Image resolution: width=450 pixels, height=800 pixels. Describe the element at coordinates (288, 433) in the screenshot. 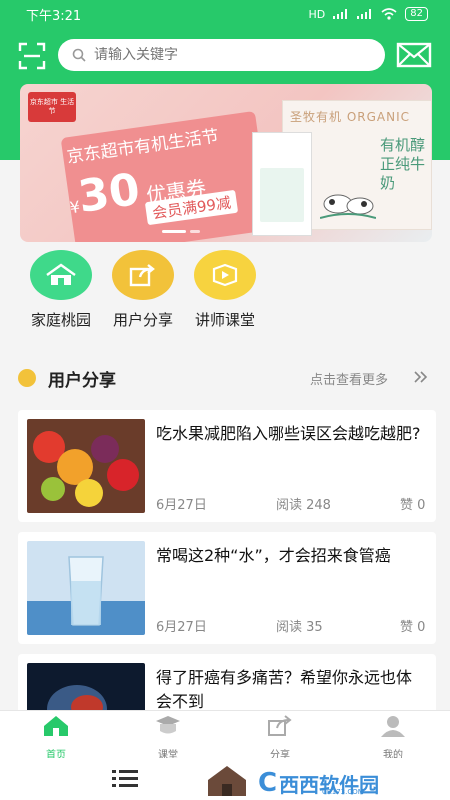

I see `article-title: 吃水果减肥陷入哪些误区会越吃越肥?` at that location.